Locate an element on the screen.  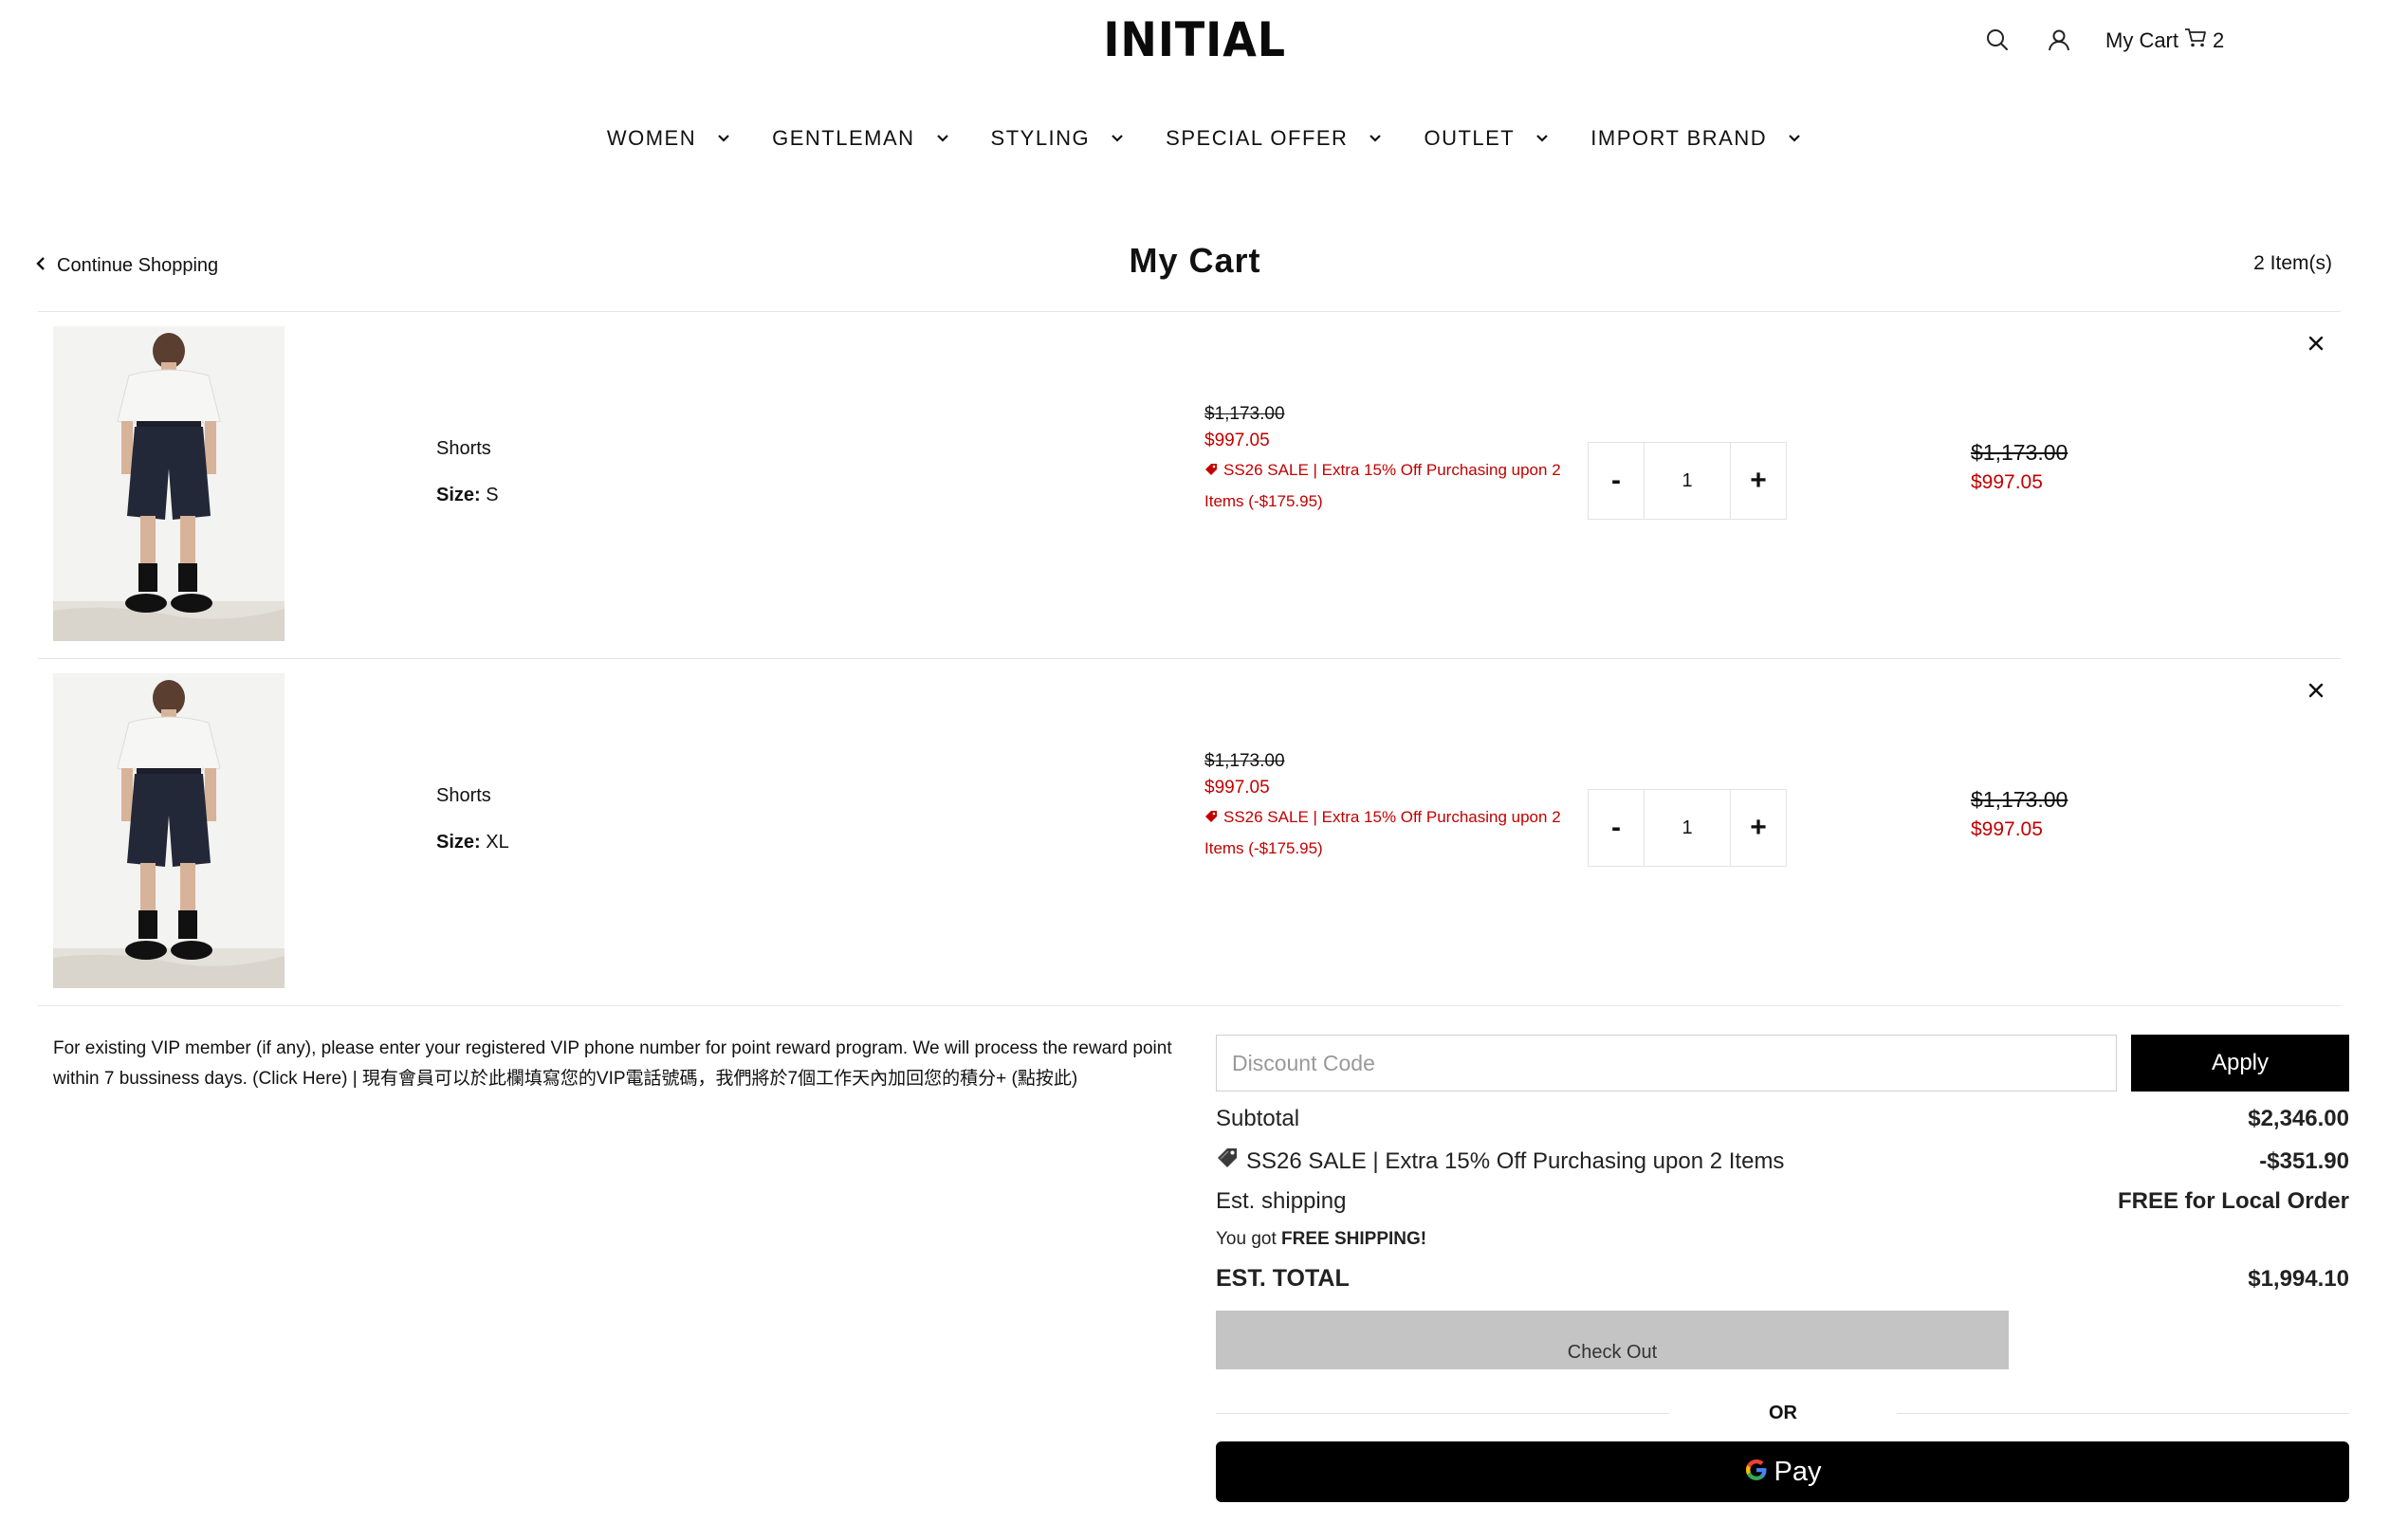
size-value: S is located at coordinates (493, 495).